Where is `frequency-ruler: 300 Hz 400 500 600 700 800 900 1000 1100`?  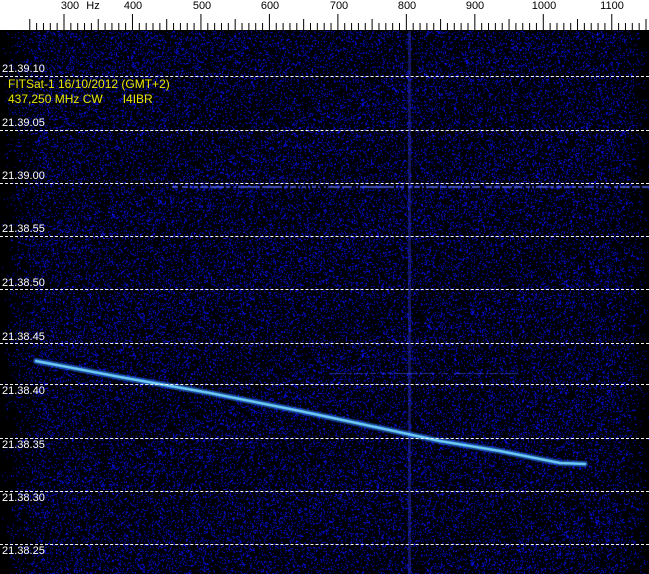
frequency-ruler: 300 Hz 400 500 600 700 800 900 1000 1100 is located at coordinates (324, 15).